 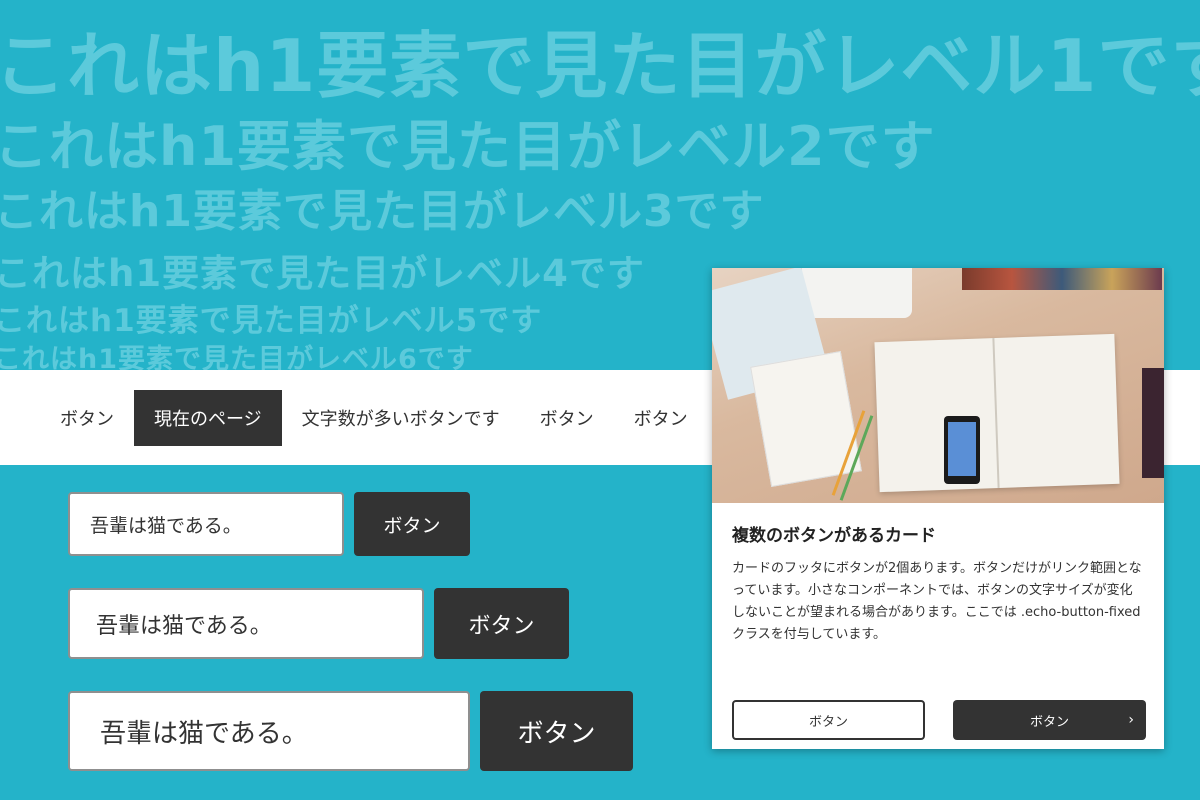 What do you see at coordinates (556, 731) in the screenshot?
I see `submit-button-large: ボタン` at bounding box center [556, 731].